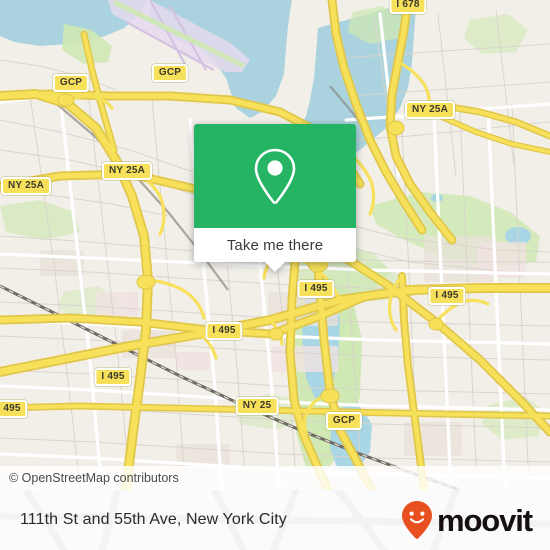  Describe the element at coordinates (14, 409) in the screenshot. I see `shield-495-edge: 495` at that location.